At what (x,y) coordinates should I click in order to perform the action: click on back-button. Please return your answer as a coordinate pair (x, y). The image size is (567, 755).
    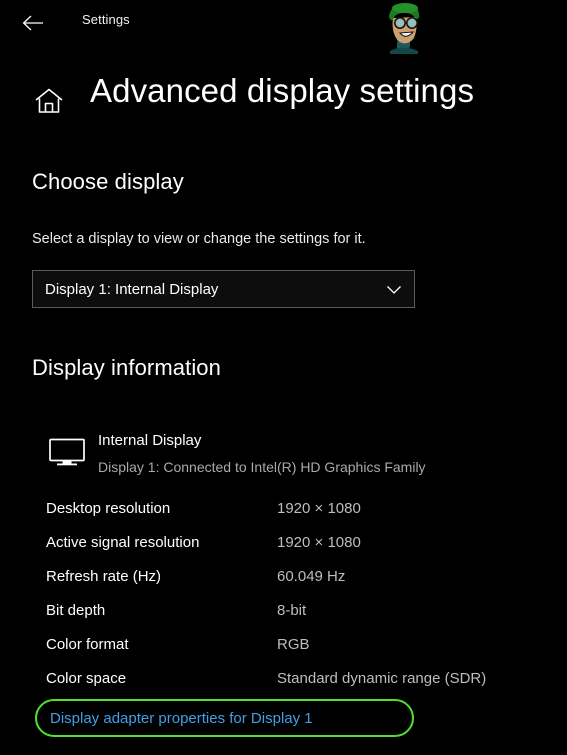
    Looking at the image, I should click on (33, 23).